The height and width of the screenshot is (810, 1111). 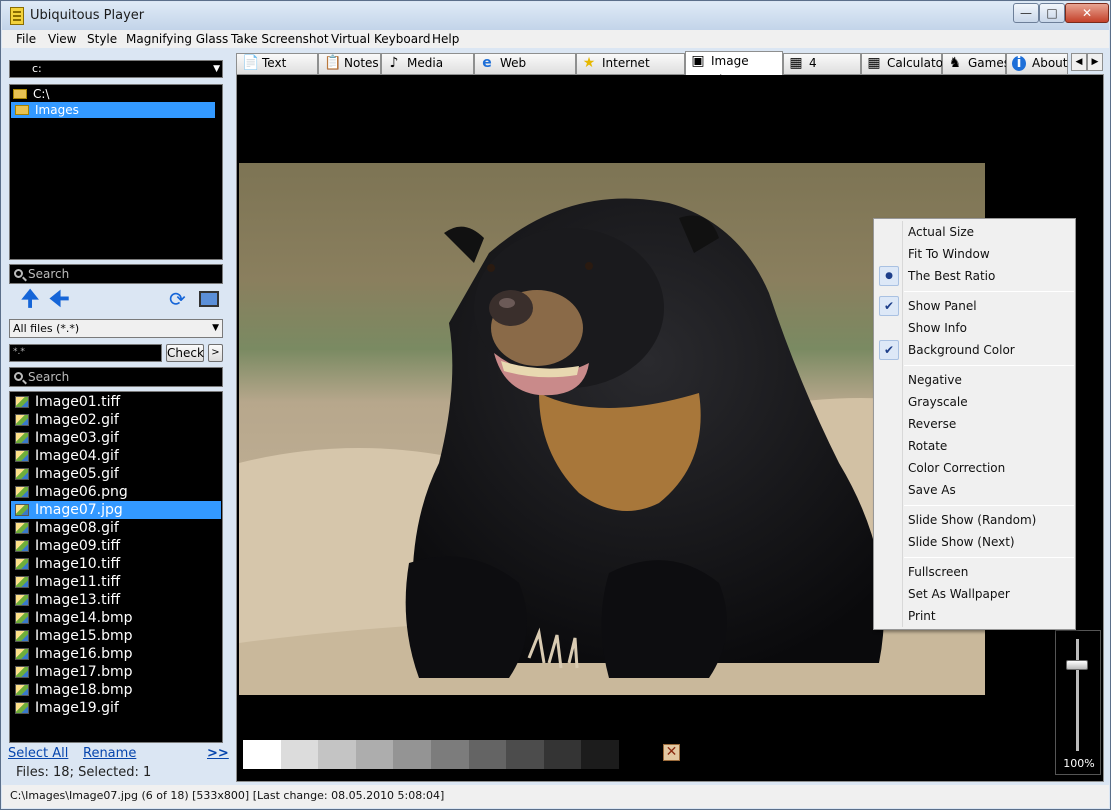 I want to click on tab-calculator: ▦ Calculator, so click(x=904, y=63).